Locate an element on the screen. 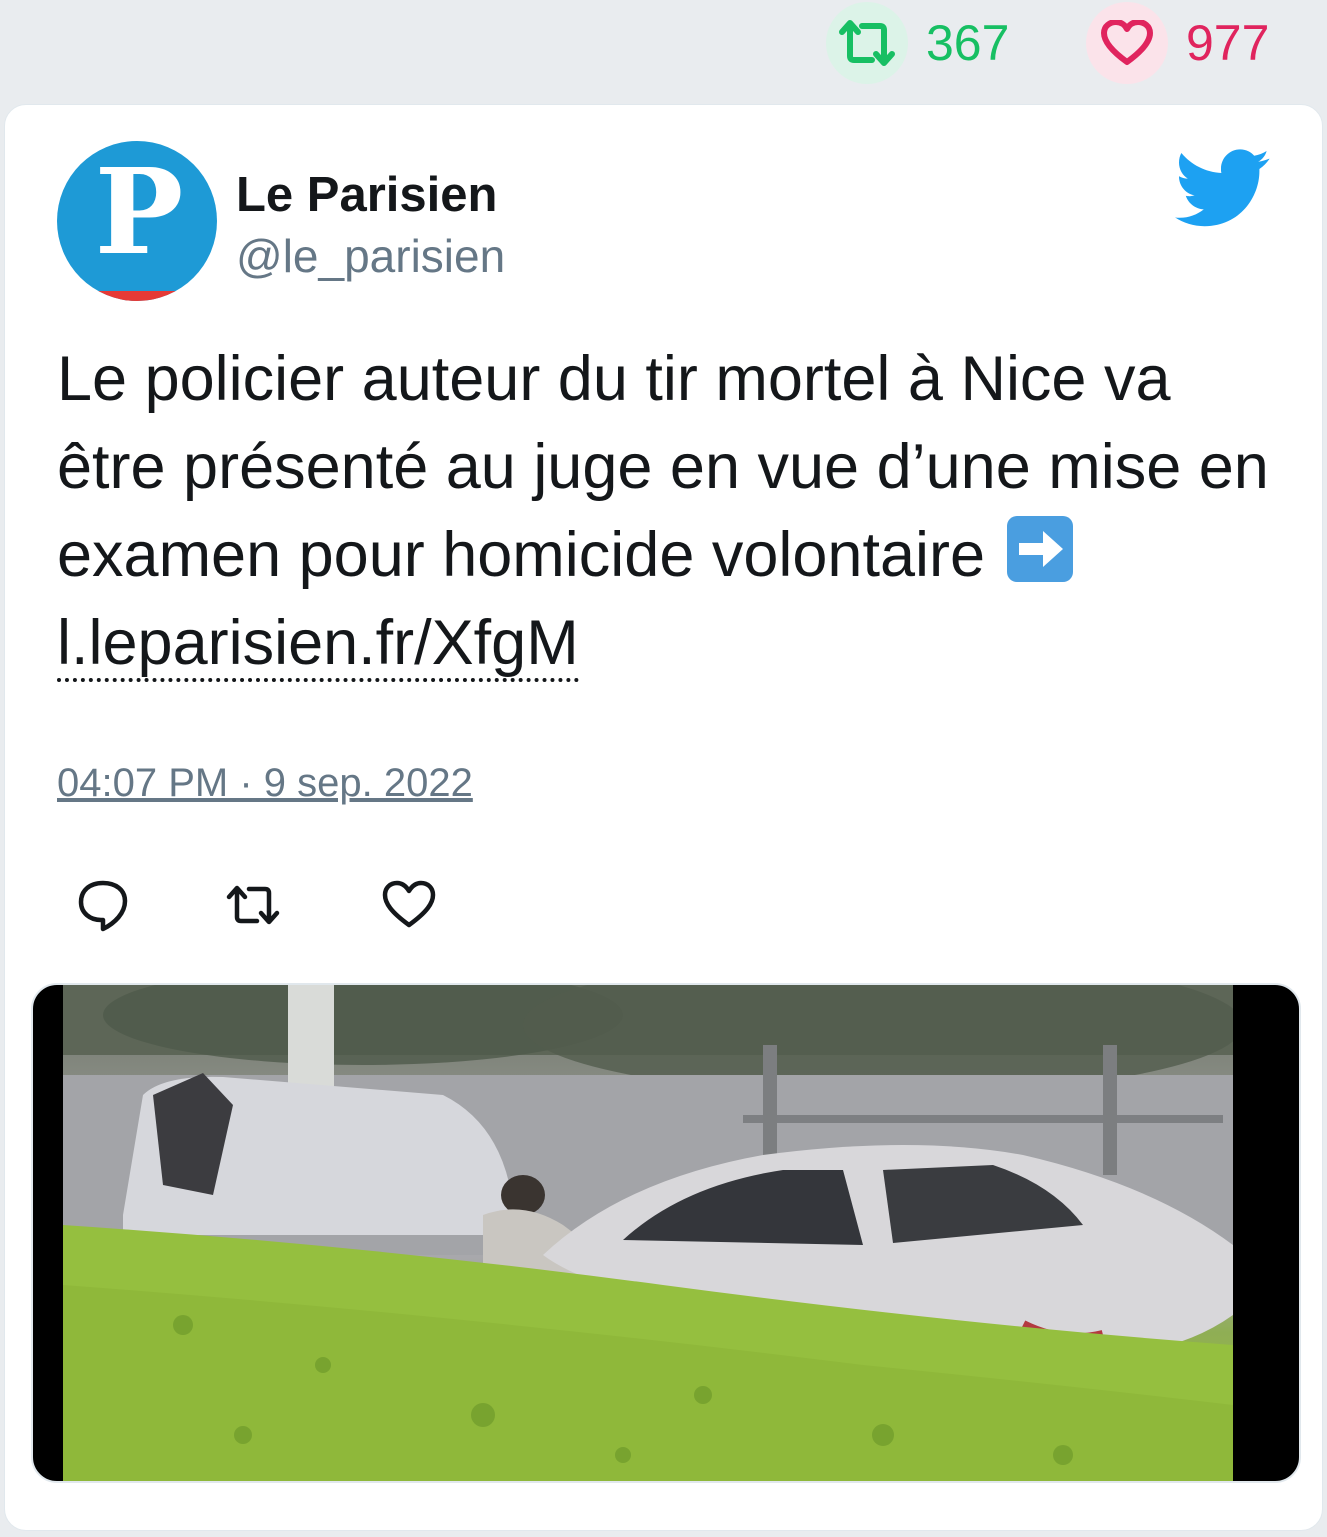  like-stat: 977 is located at coordinates (1177, 43).